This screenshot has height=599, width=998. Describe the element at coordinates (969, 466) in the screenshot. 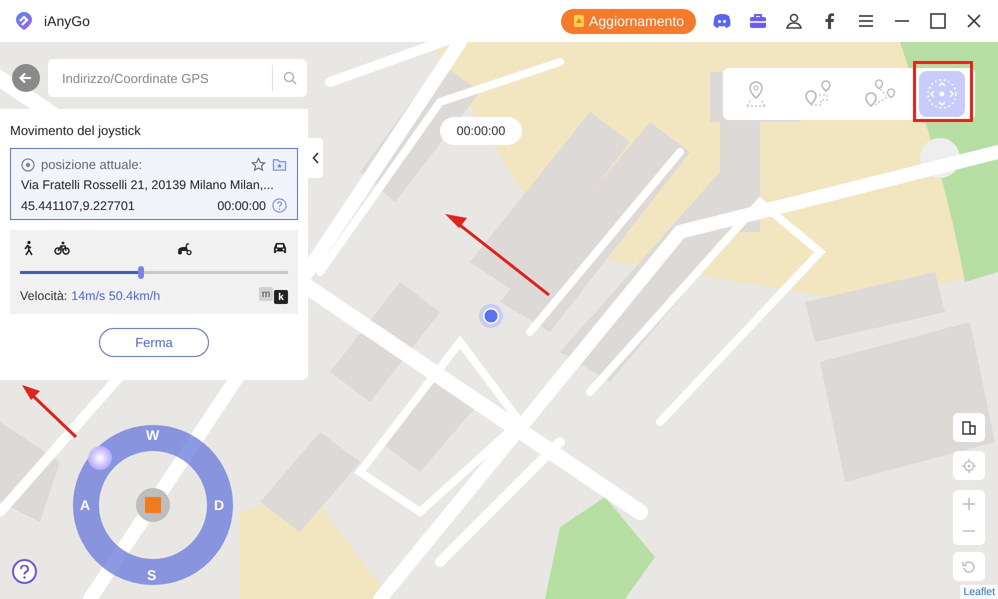

I see `crosshair-icon` at that location.